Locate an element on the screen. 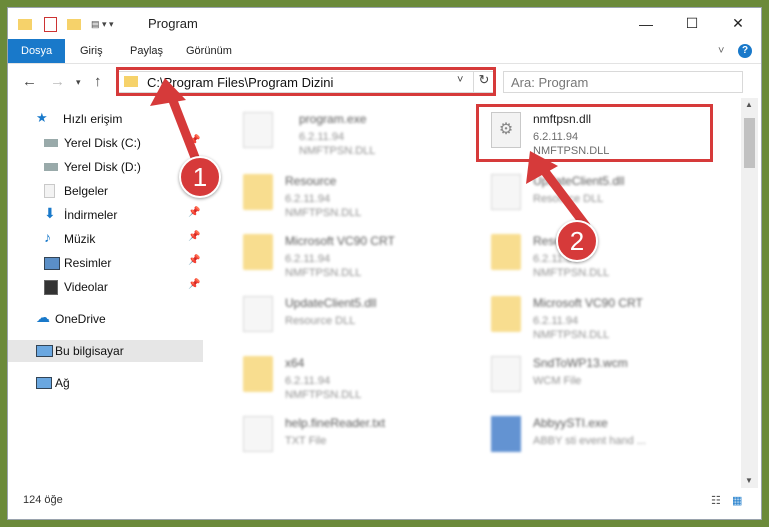 This screenshot has width=769, height=527. step-badge-2: 2 is located at coordinates (577, 241).